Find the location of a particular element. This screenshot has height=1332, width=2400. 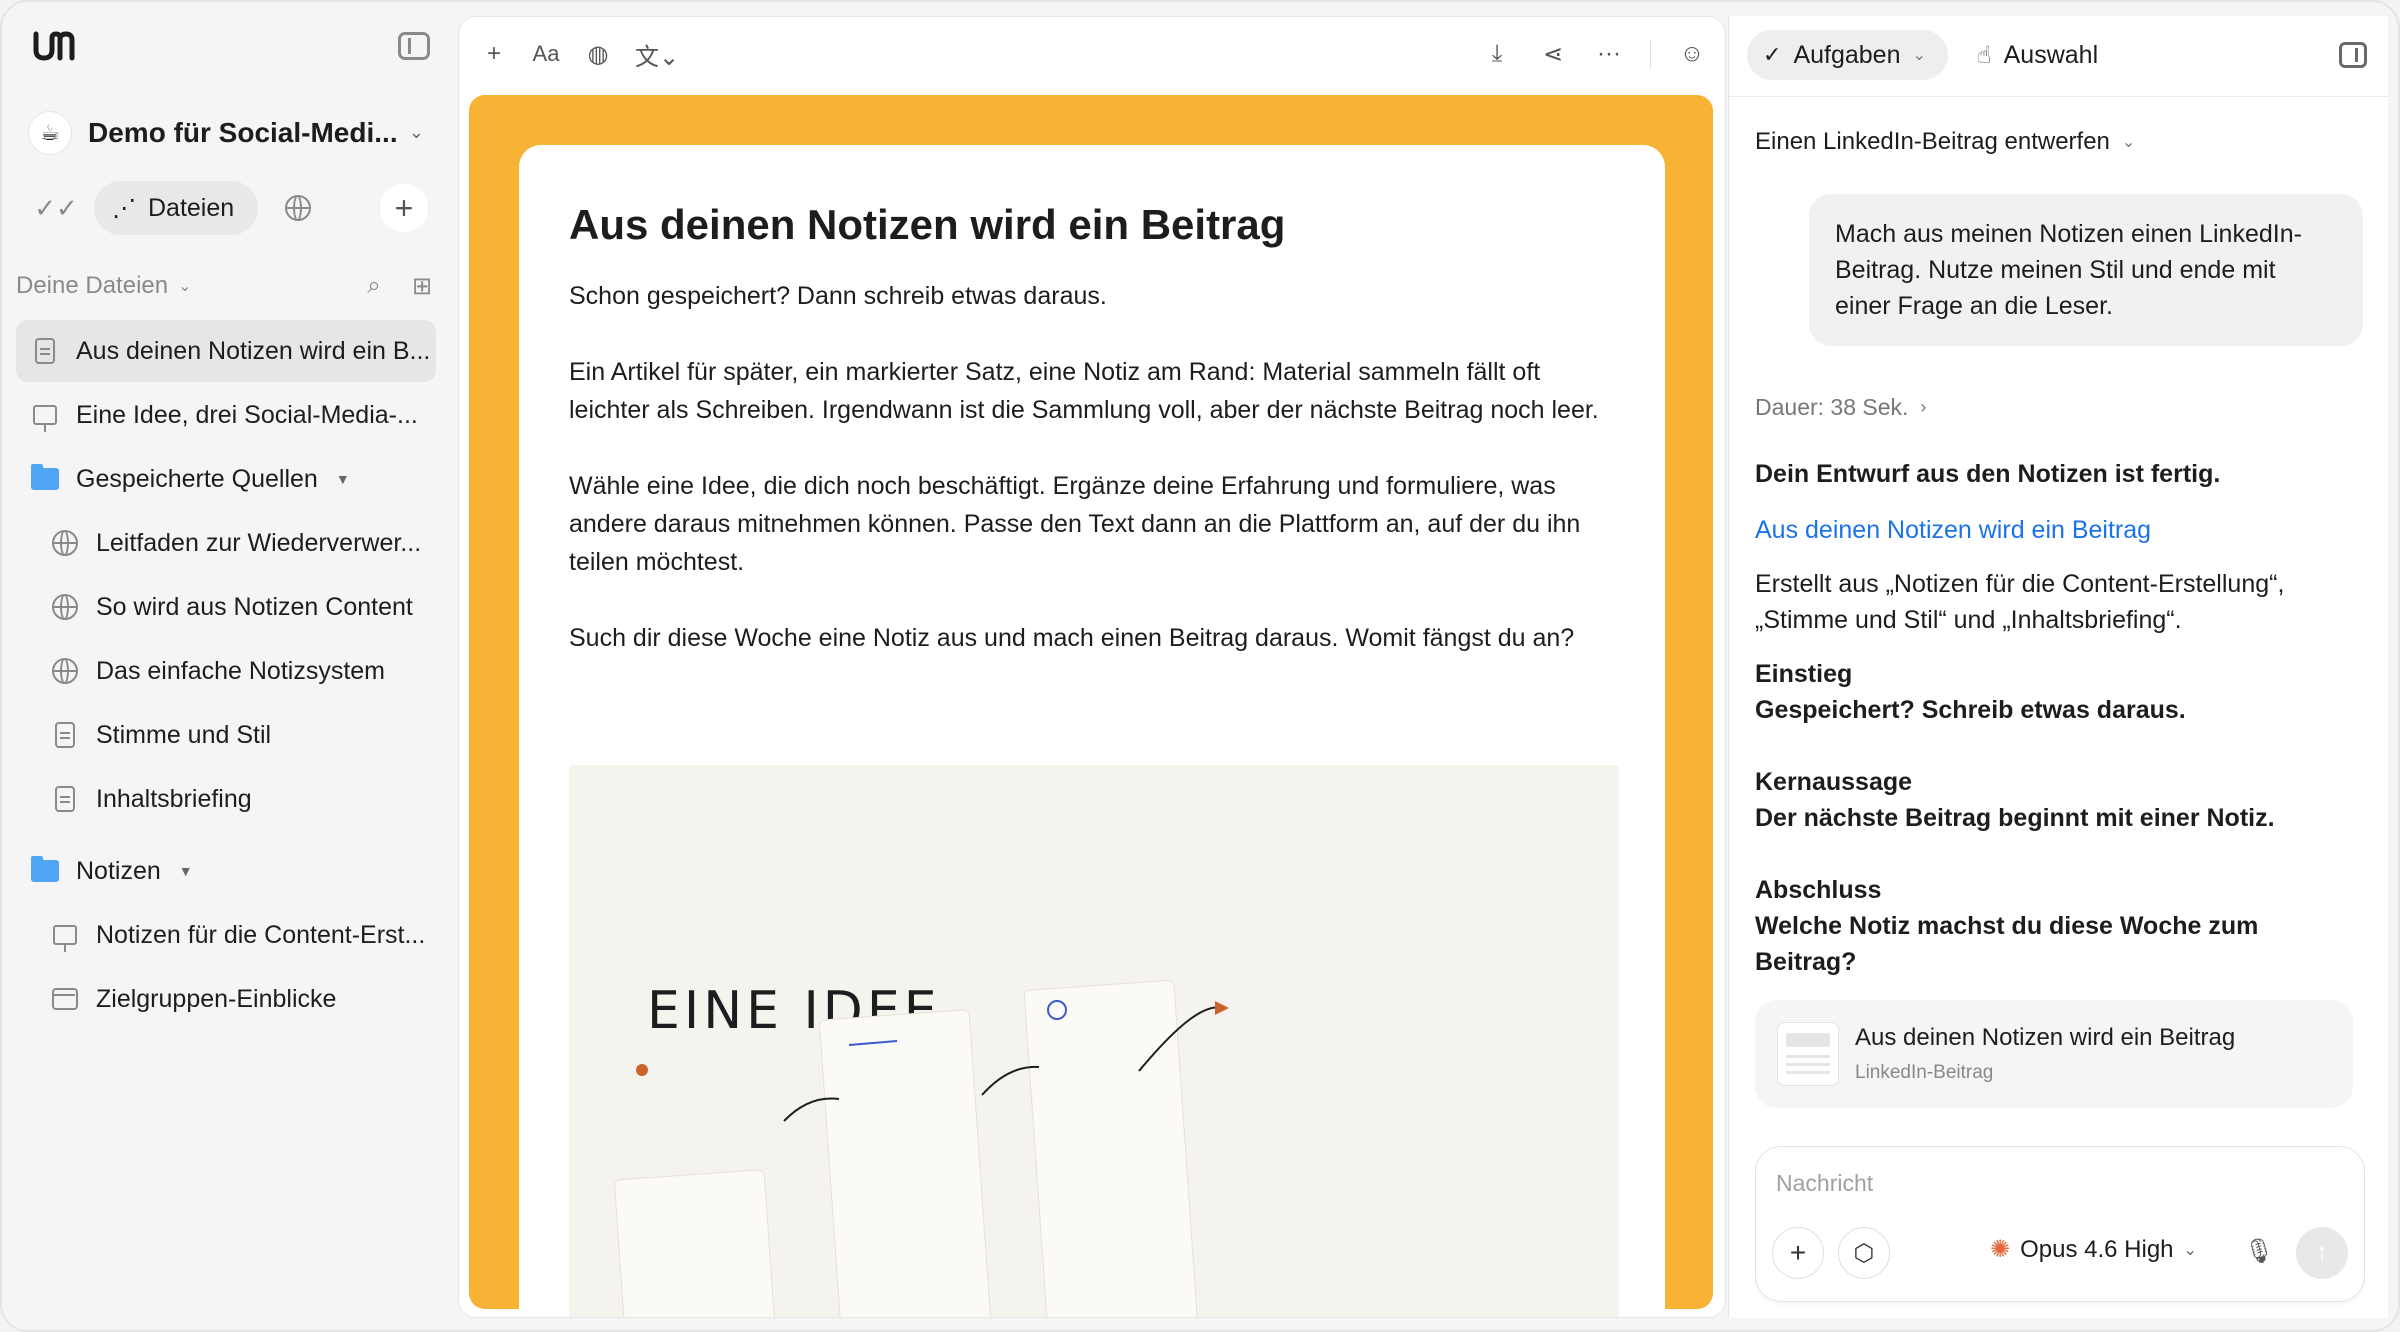

folder-label: Gespeicherte Quellen is located at coordinates (197, 478).